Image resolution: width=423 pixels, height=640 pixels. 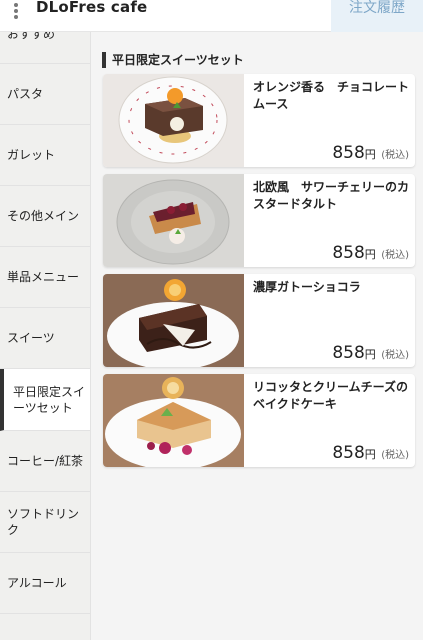 I want to click on sidebar-item-single-menu: 単品メニュー, so click(x=45, y=277).